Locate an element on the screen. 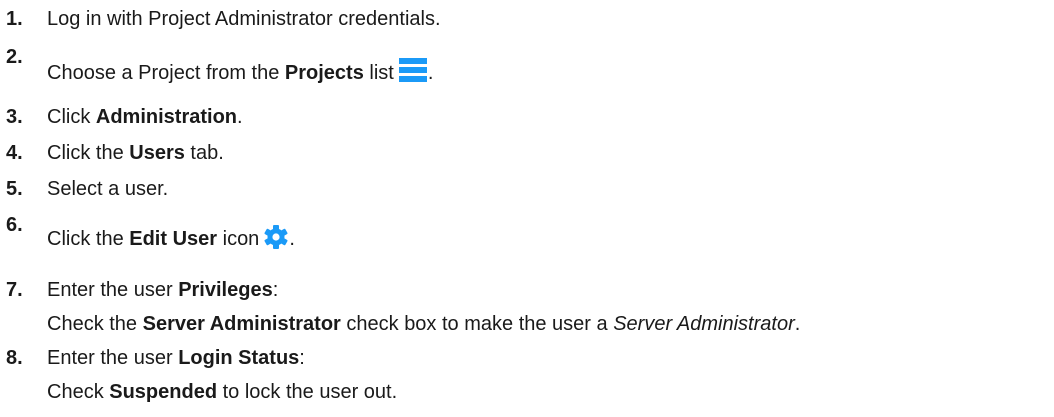  gear-icon is located at coordinates (276, 237).